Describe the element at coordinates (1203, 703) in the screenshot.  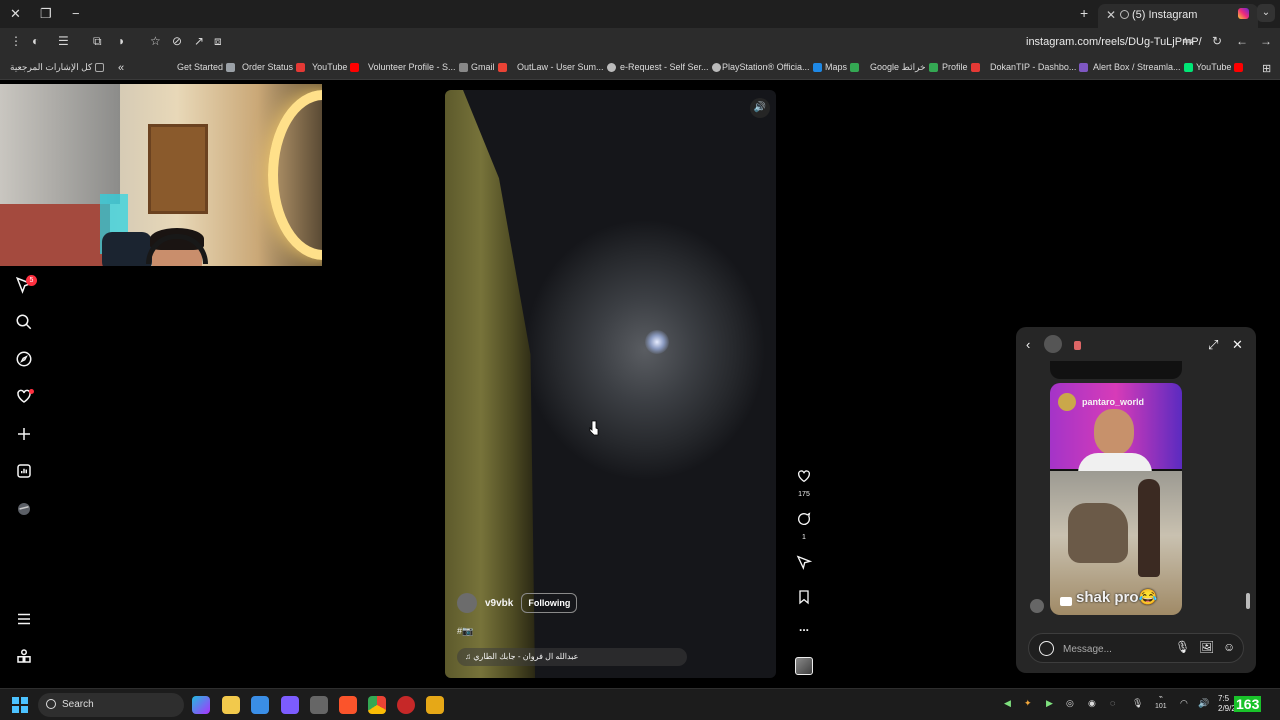
I see `volume-icon: 🔊` at that location.